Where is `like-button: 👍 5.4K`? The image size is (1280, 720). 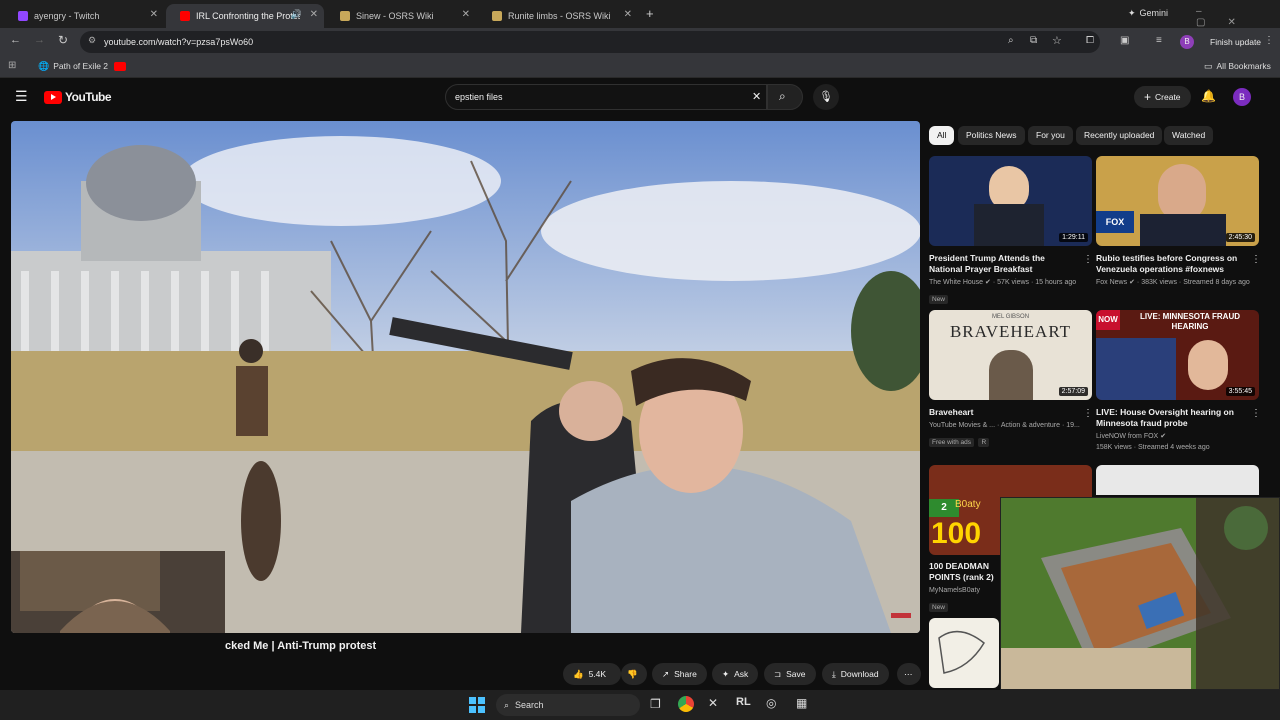
like-button: 👍 5.4K is located at coordinates (592, 674).